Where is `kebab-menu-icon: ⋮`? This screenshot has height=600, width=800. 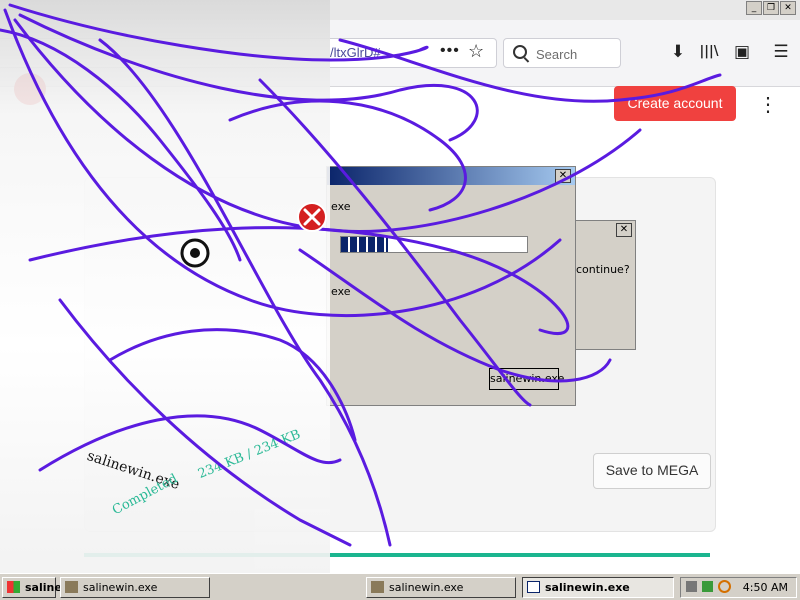
kebab-menu-icon: ⋮ is located at coordinates (768, 105).